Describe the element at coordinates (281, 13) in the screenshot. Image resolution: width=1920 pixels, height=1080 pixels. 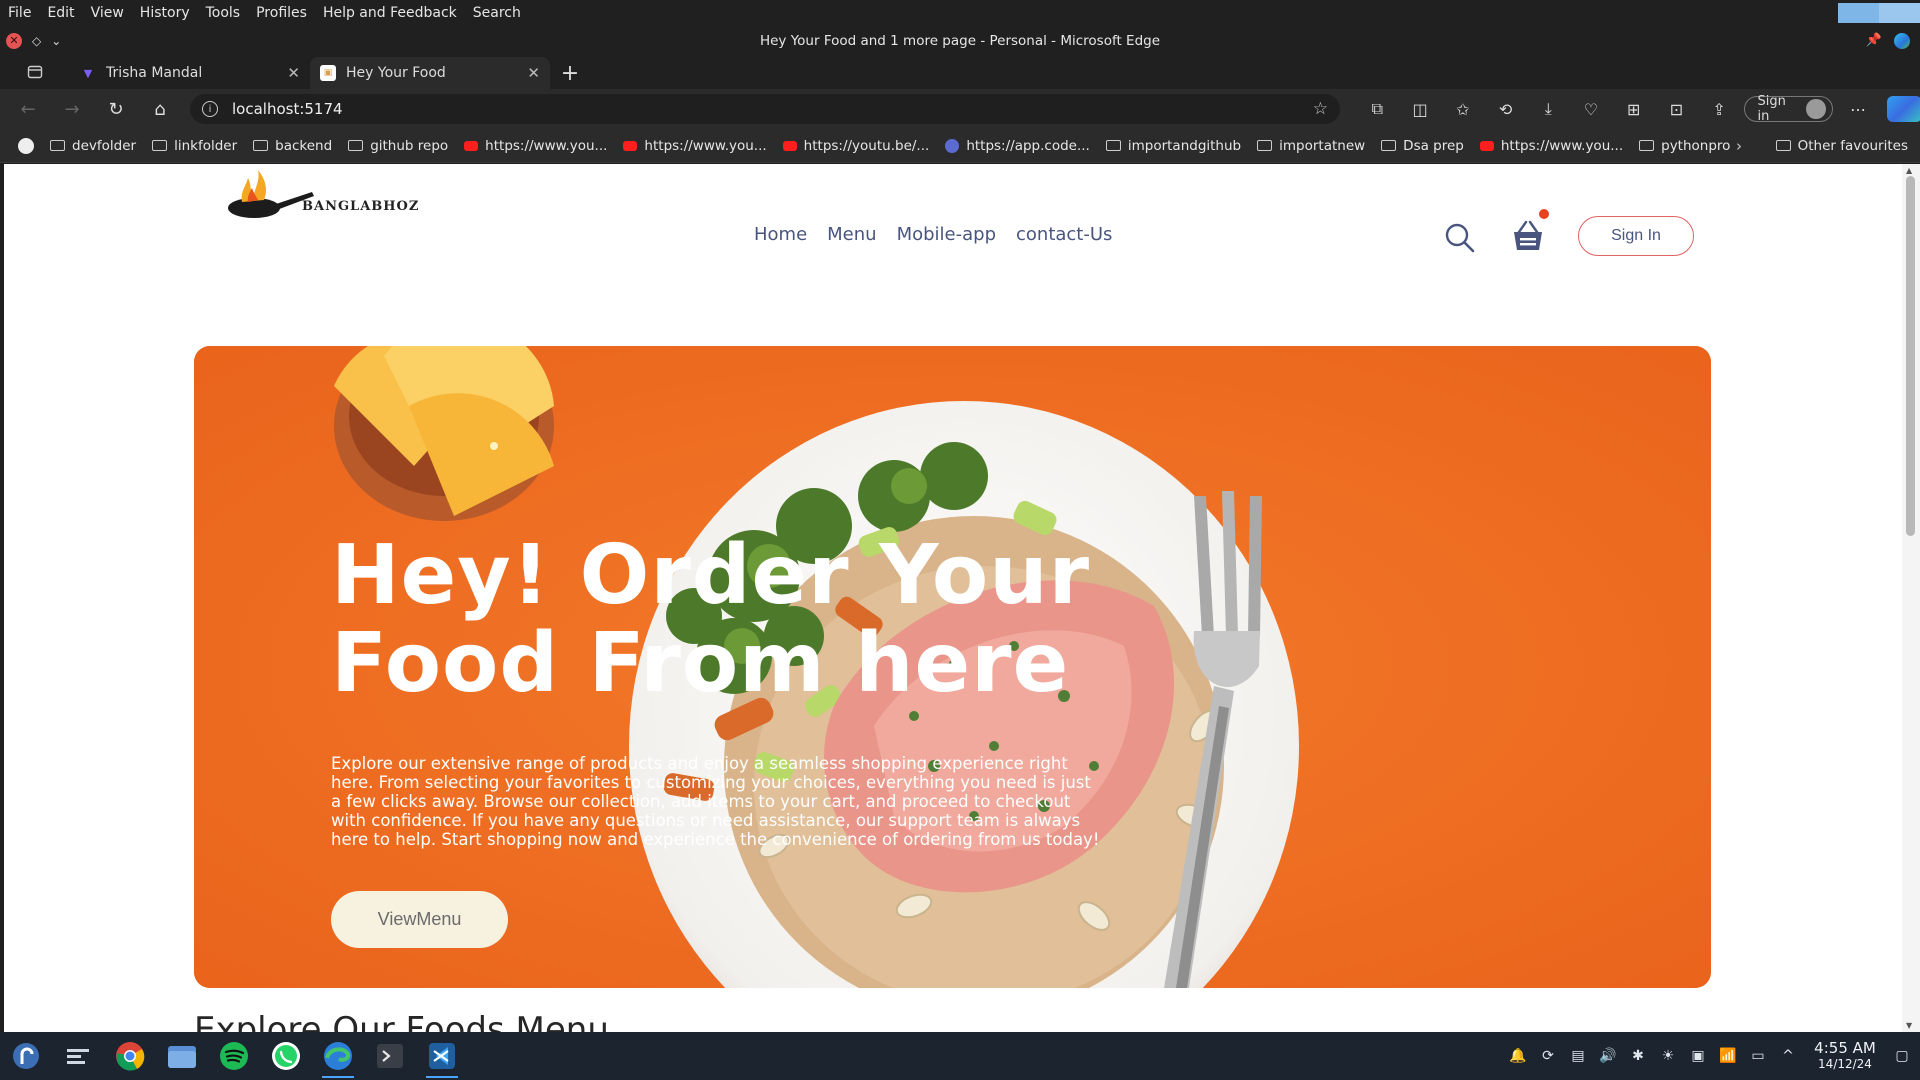
I see `menu-profiles: Profiles` at that location.